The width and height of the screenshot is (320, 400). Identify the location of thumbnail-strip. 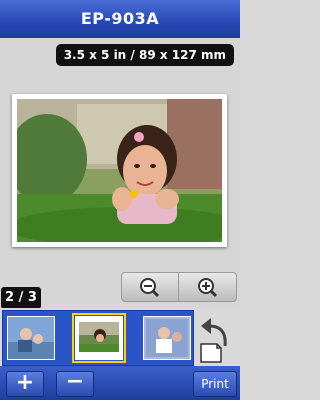
(120, 337).